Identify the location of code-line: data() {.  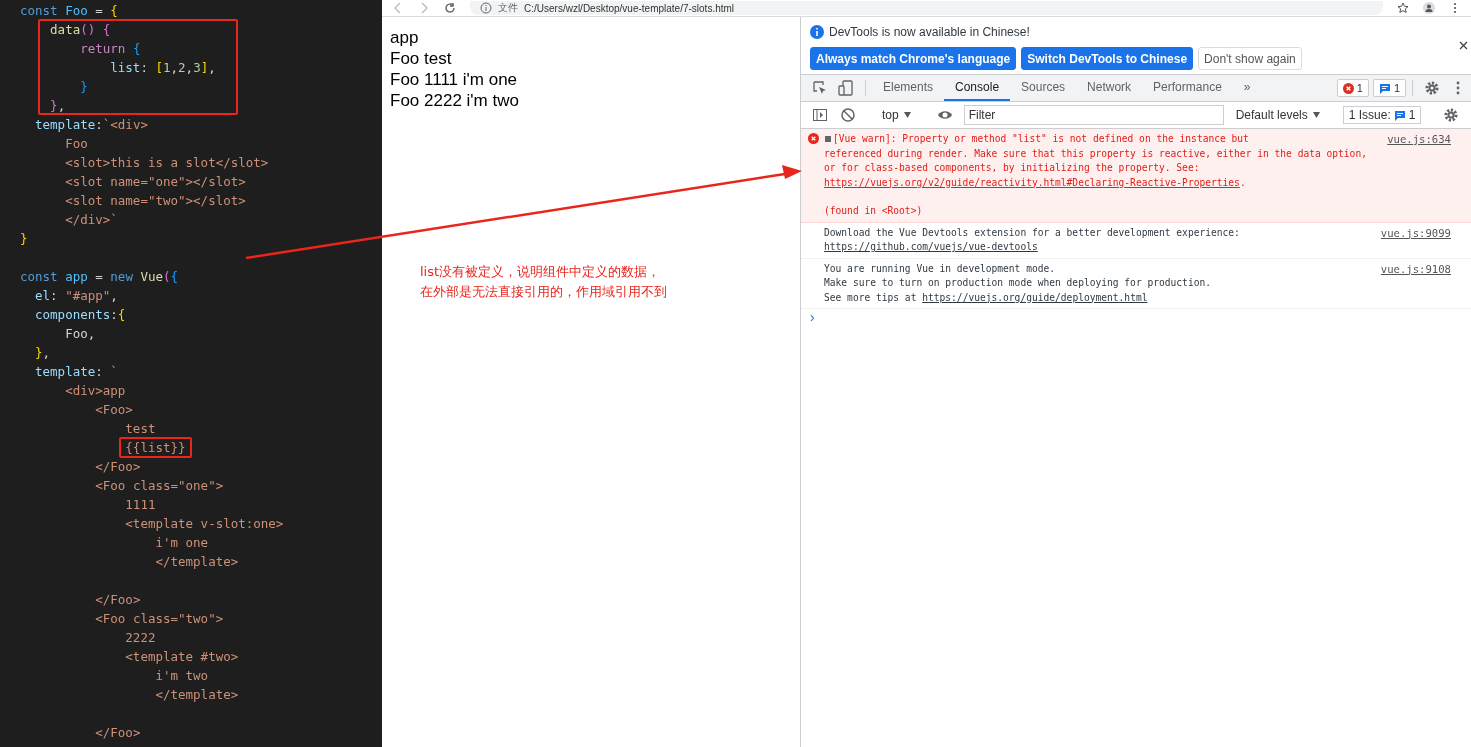
(80, 29).